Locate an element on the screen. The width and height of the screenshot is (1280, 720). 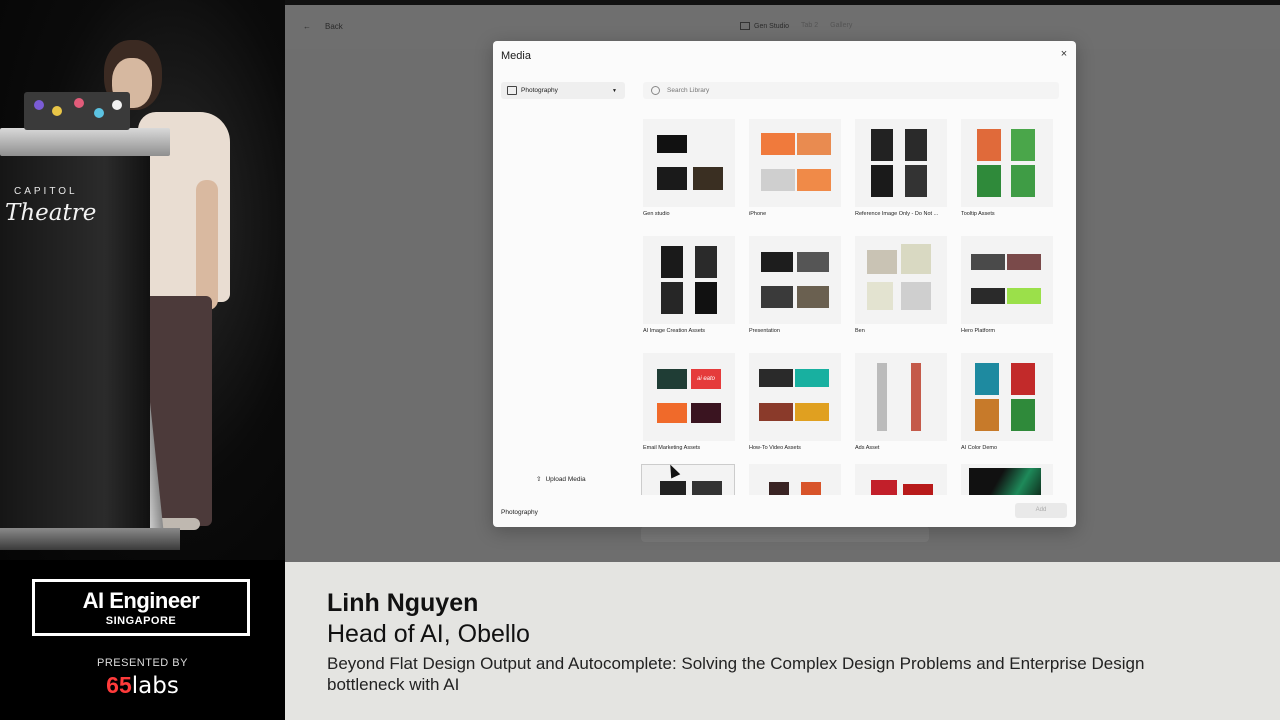
email-logo: ai eato is located at coordinates (706, 379).